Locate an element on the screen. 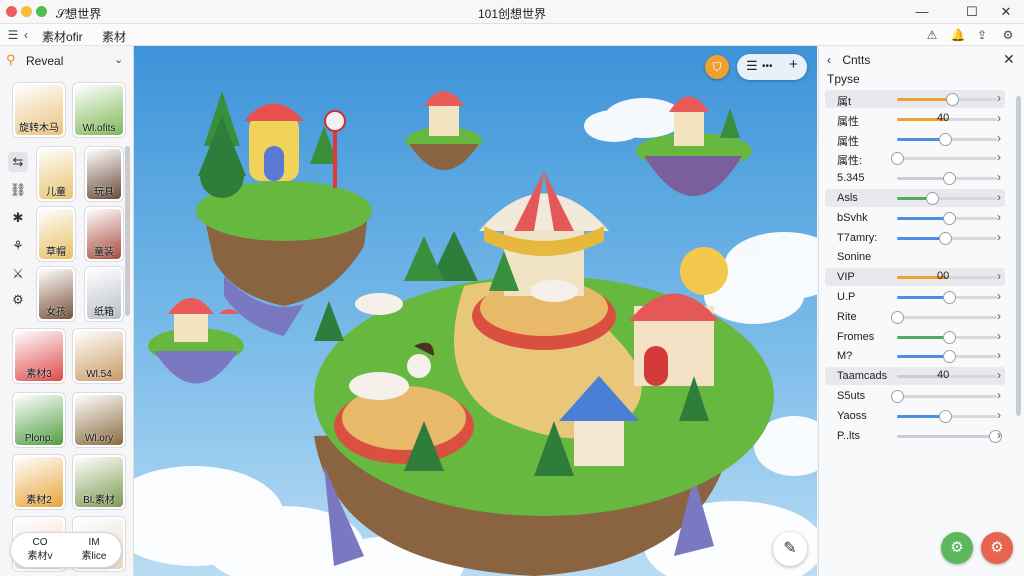  property-row: bSvhk › is located at coordinates (915, 218).